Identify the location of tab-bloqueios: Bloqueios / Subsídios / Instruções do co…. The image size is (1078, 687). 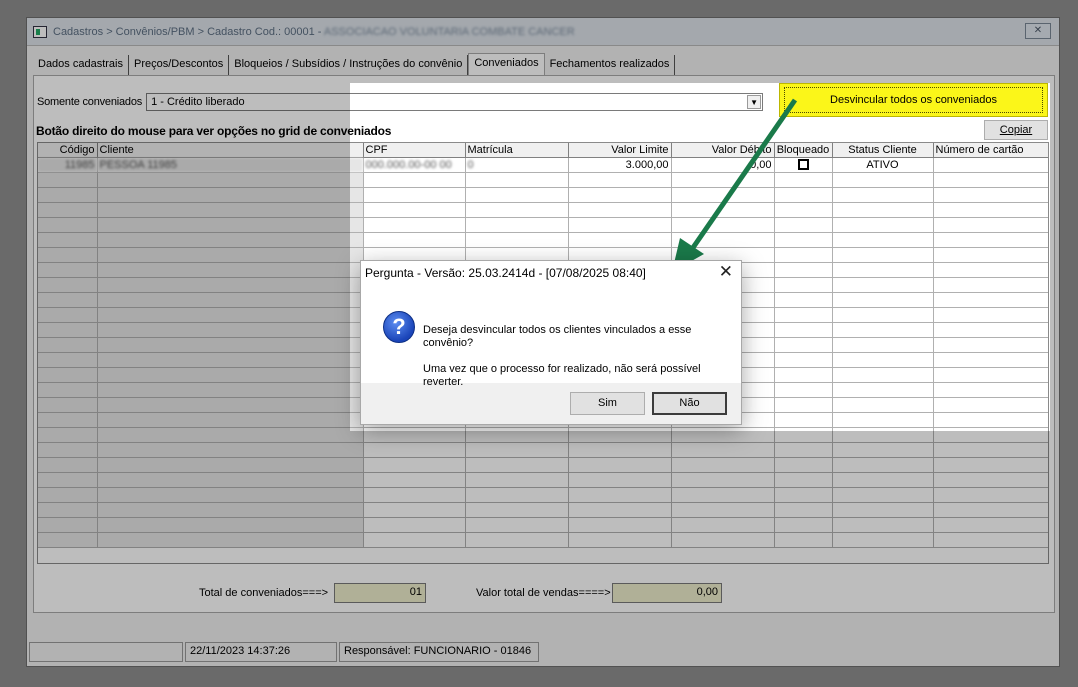
(349, 65).